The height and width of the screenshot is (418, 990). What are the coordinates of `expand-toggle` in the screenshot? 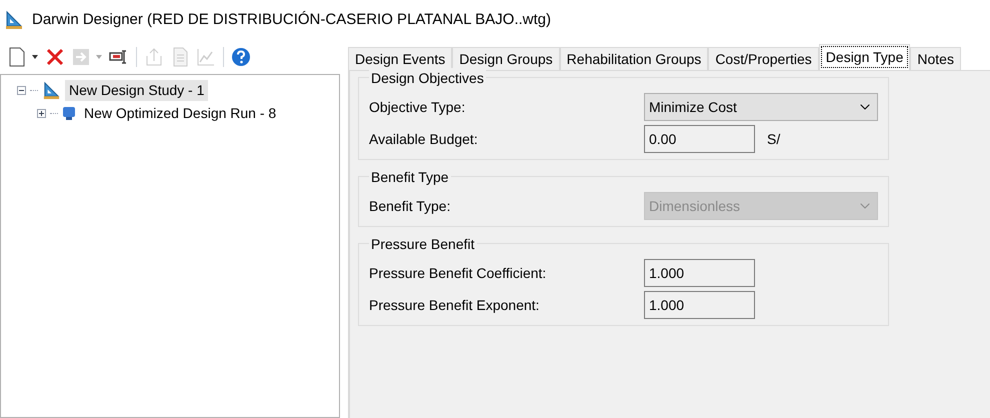 It's located at (41, 113).